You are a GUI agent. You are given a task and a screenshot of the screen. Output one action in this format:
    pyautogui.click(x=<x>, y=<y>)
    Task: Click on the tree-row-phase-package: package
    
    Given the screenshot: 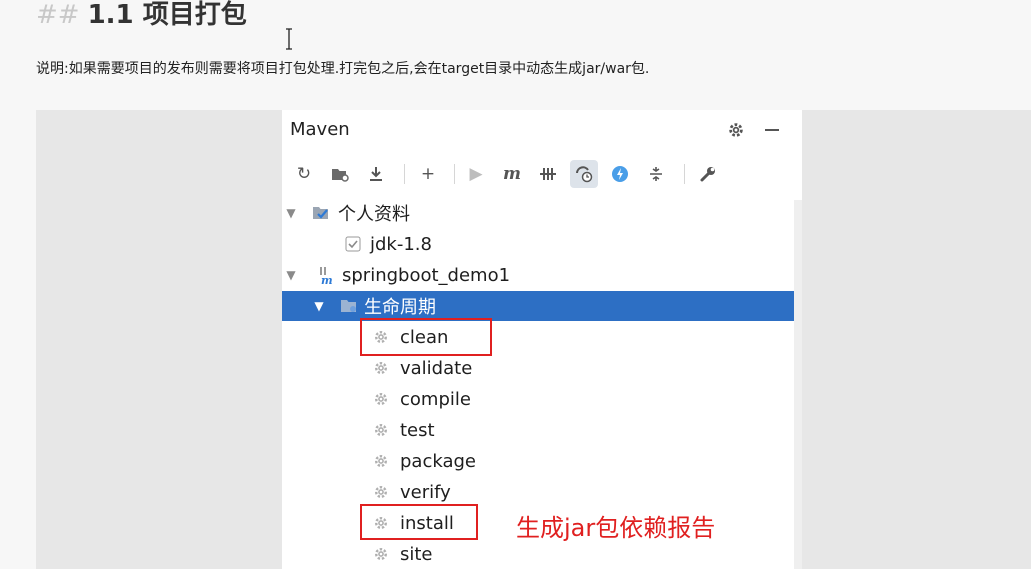 What is the action you would take?
    pyautogui.click(x=541, y=461)
    